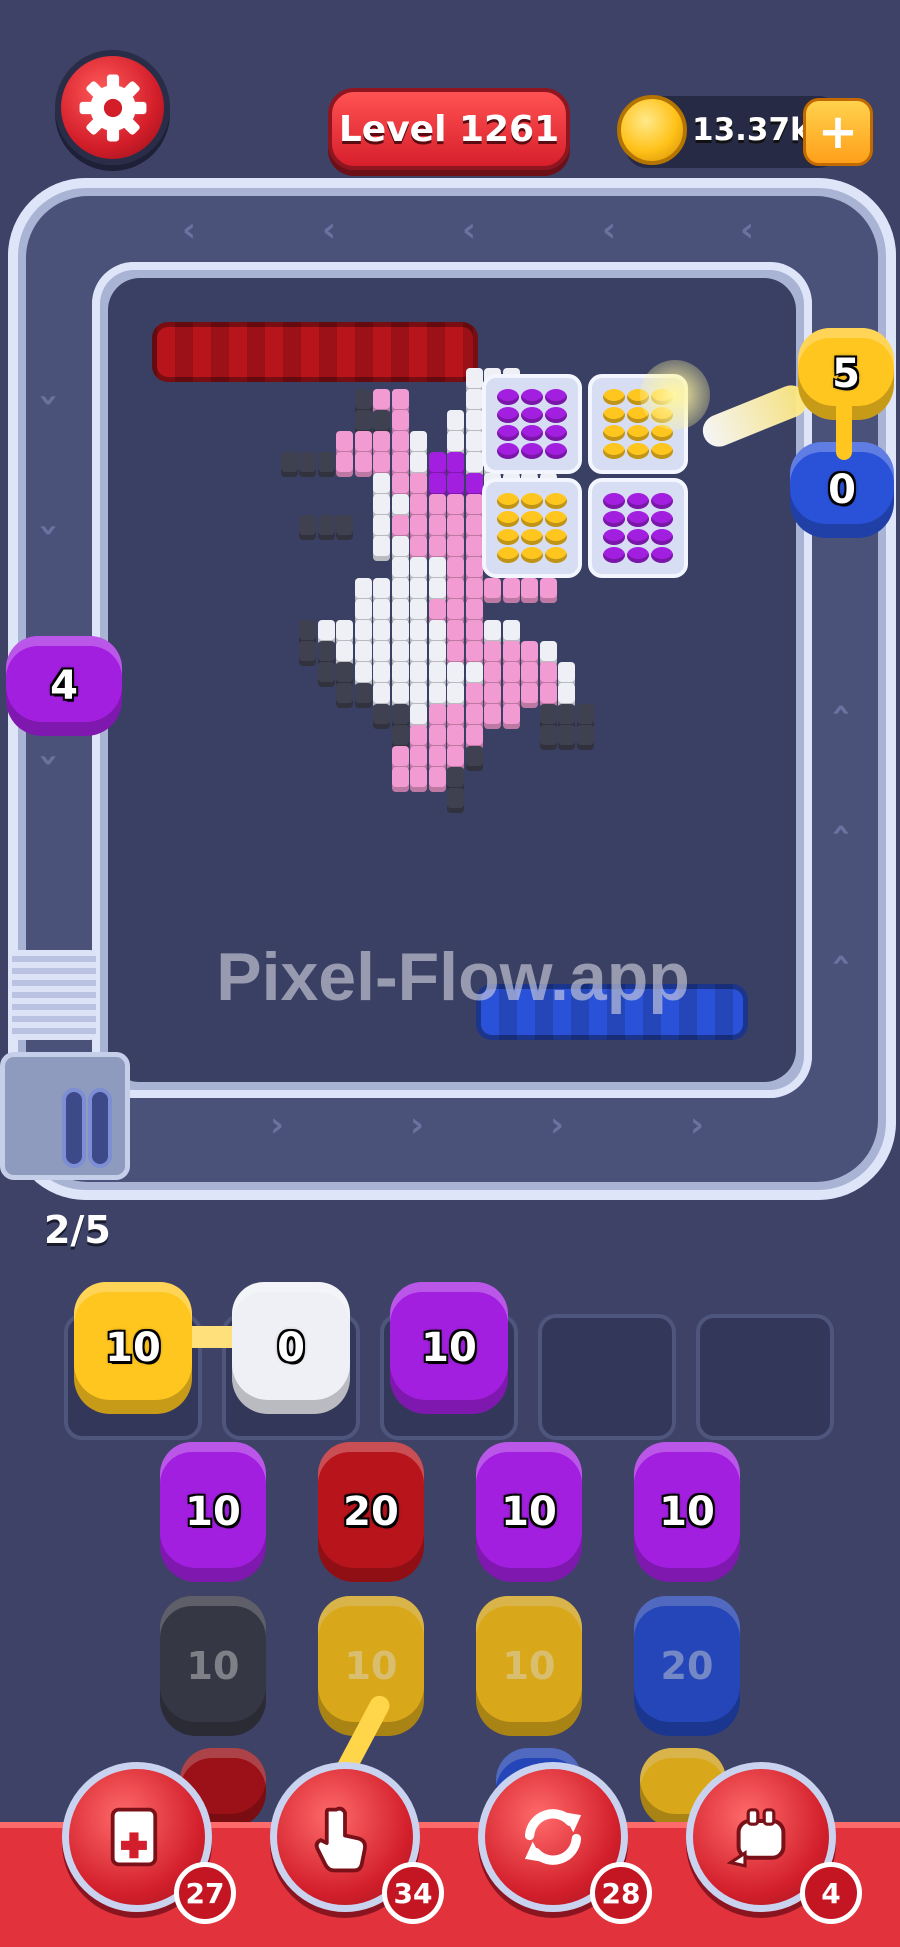 The image size is (900, 1947). What do you see at coordinates (675, 395) in the screenshot?
I see `impact-glow` at bounding box center [675, 395].